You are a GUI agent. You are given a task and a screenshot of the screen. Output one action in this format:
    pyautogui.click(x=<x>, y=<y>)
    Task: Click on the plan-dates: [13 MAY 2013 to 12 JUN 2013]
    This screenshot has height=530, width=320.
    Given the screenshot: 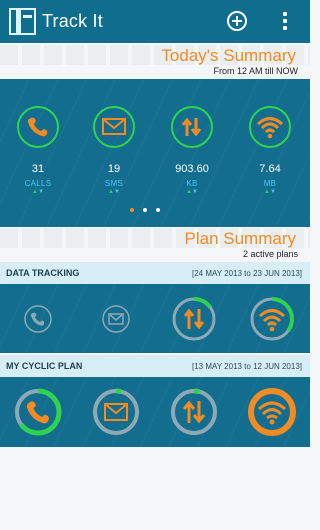 What is the action you would take?
    pyautogui.click(x=247, y=366)
    